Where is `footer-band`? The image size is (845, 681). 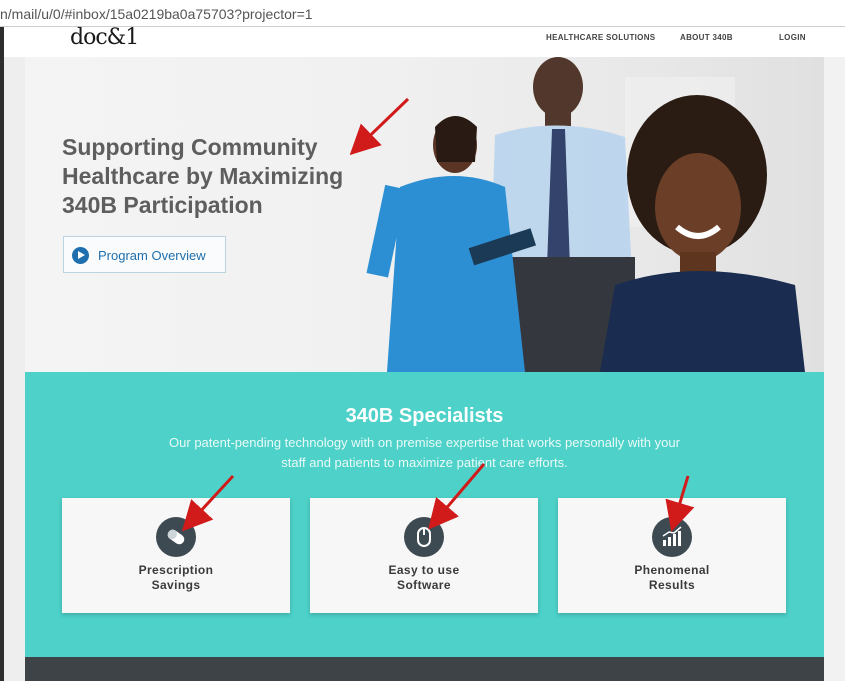 footer-band is located at coordinates (424, 669).